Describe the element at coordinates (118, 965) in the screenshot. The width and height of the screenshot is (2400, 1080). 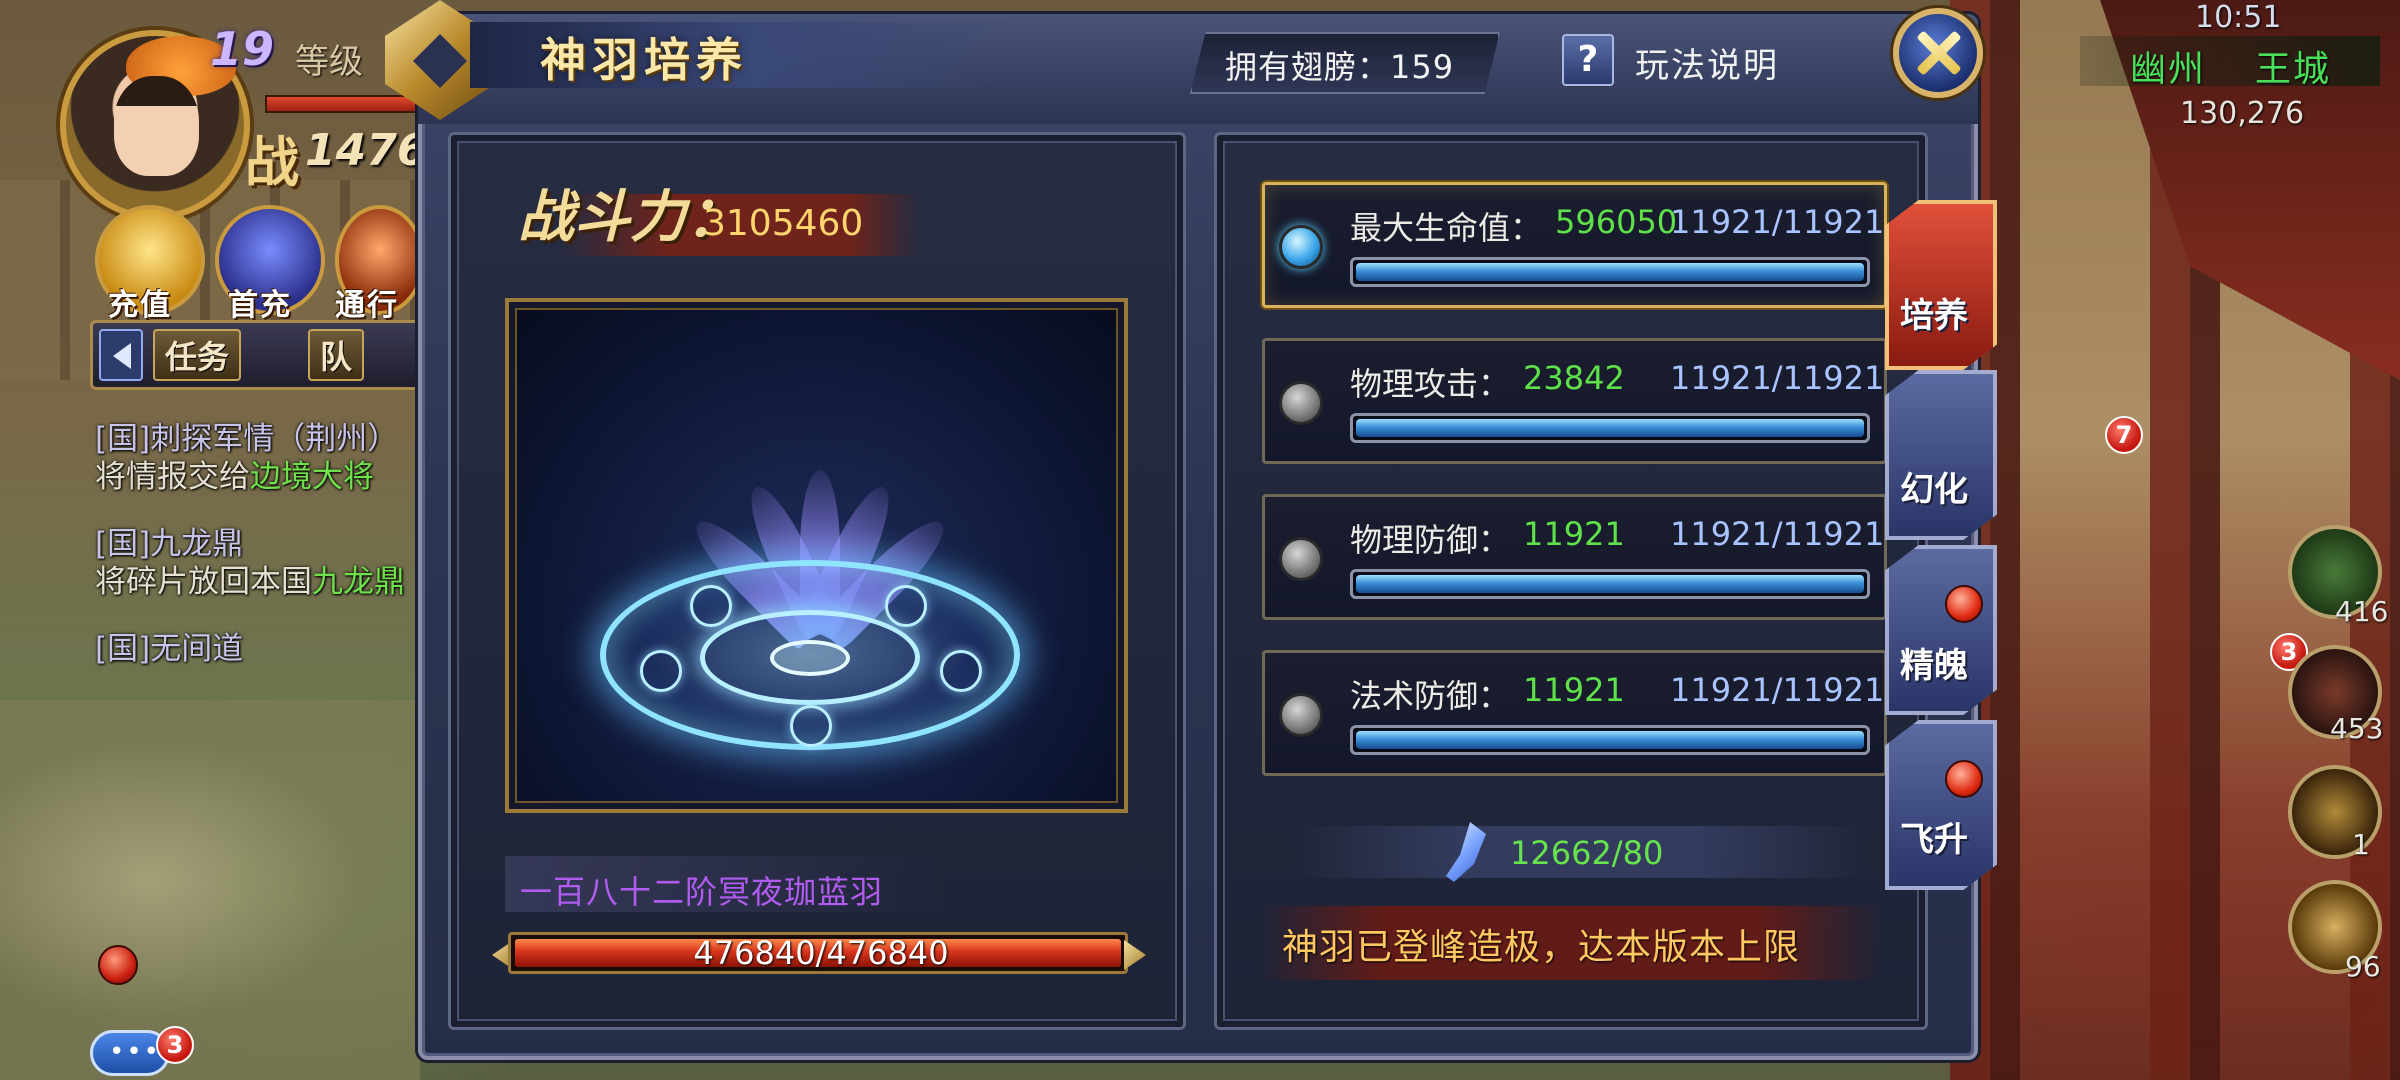
I see `notification-dot` at that location.